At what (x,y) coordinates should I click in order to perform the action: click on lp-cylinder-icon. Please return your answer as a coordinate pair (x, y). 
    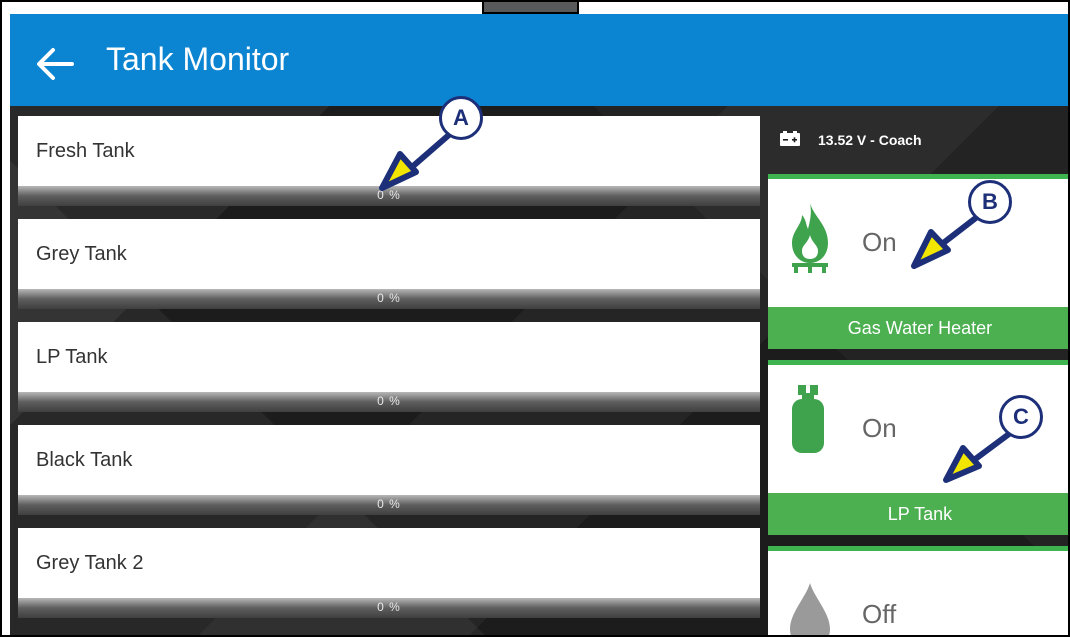
    Looking at the image, I should click on (808, 419).